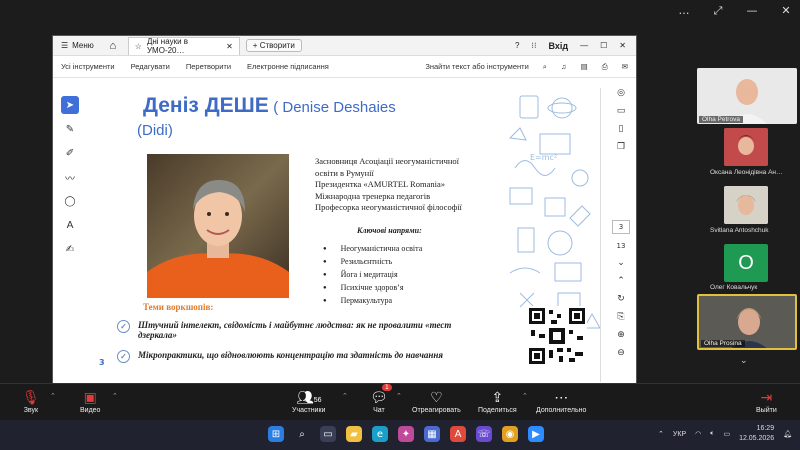  What do you see at coordinates (65, 45) in the screenshot?
I see `hamburger-icon: ☰` at bounding box center [65, 45].